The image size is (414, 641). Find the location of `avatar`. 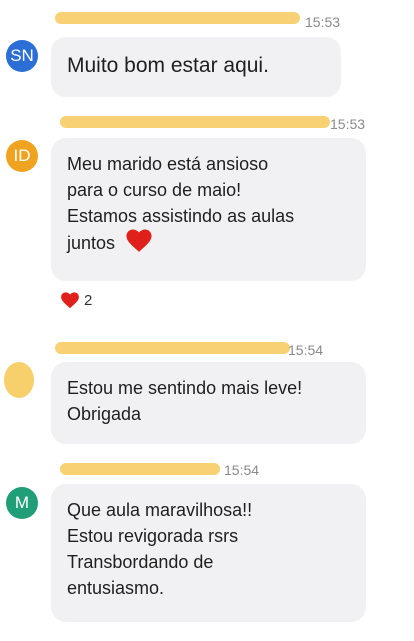

avatar is located at coordinates (19, 380).